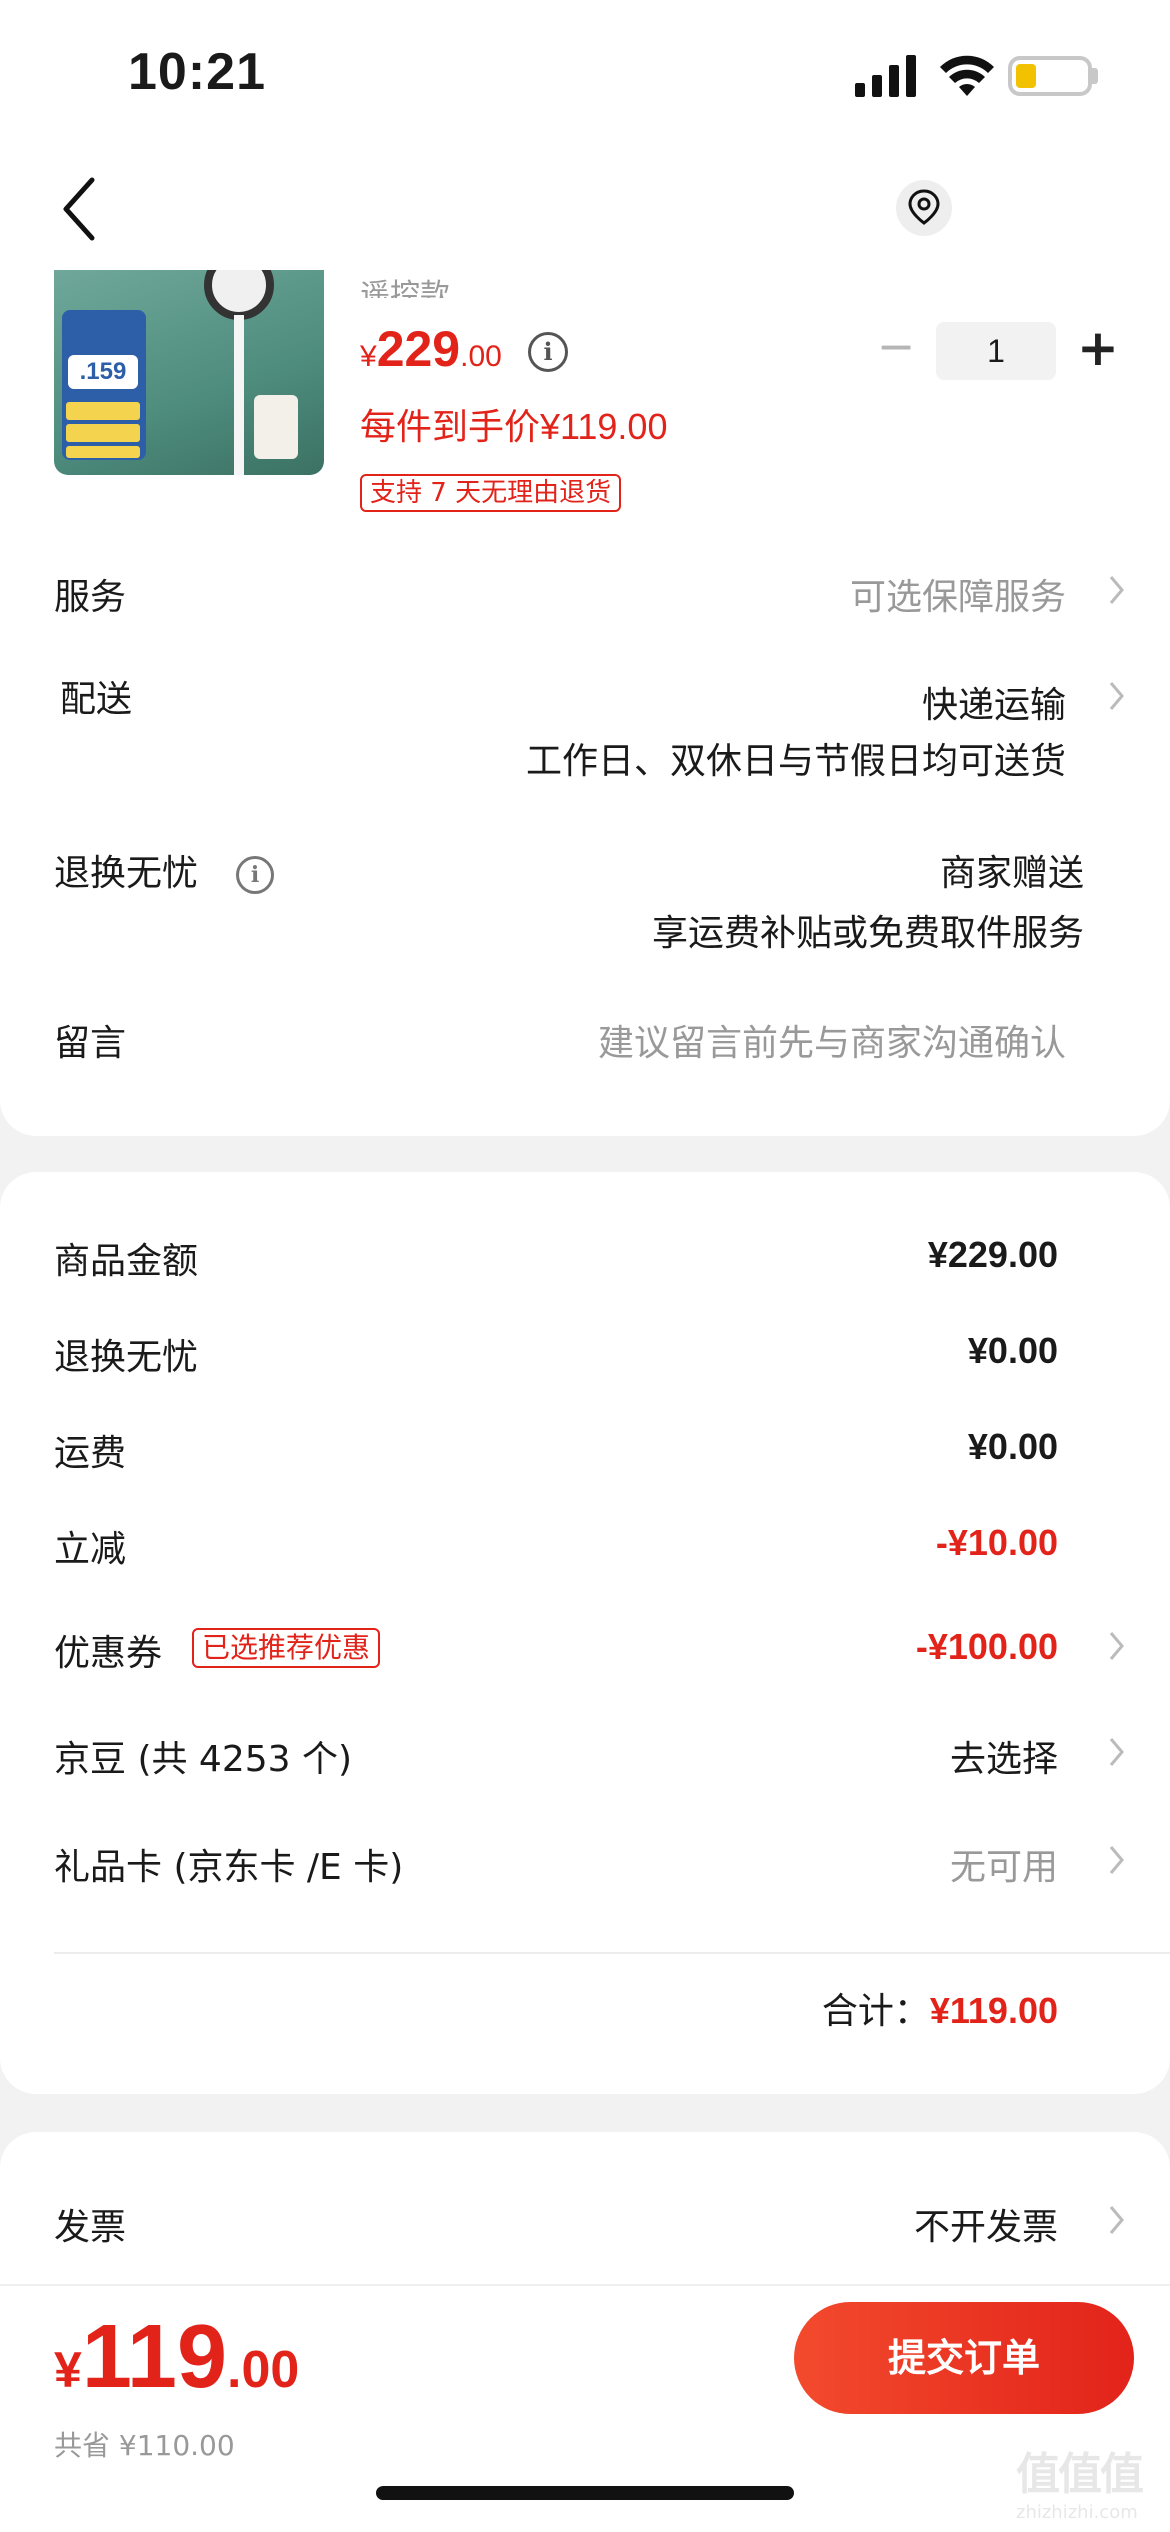  I want to click on goods-amount-value: ¥229.00, so click(992, 1254).